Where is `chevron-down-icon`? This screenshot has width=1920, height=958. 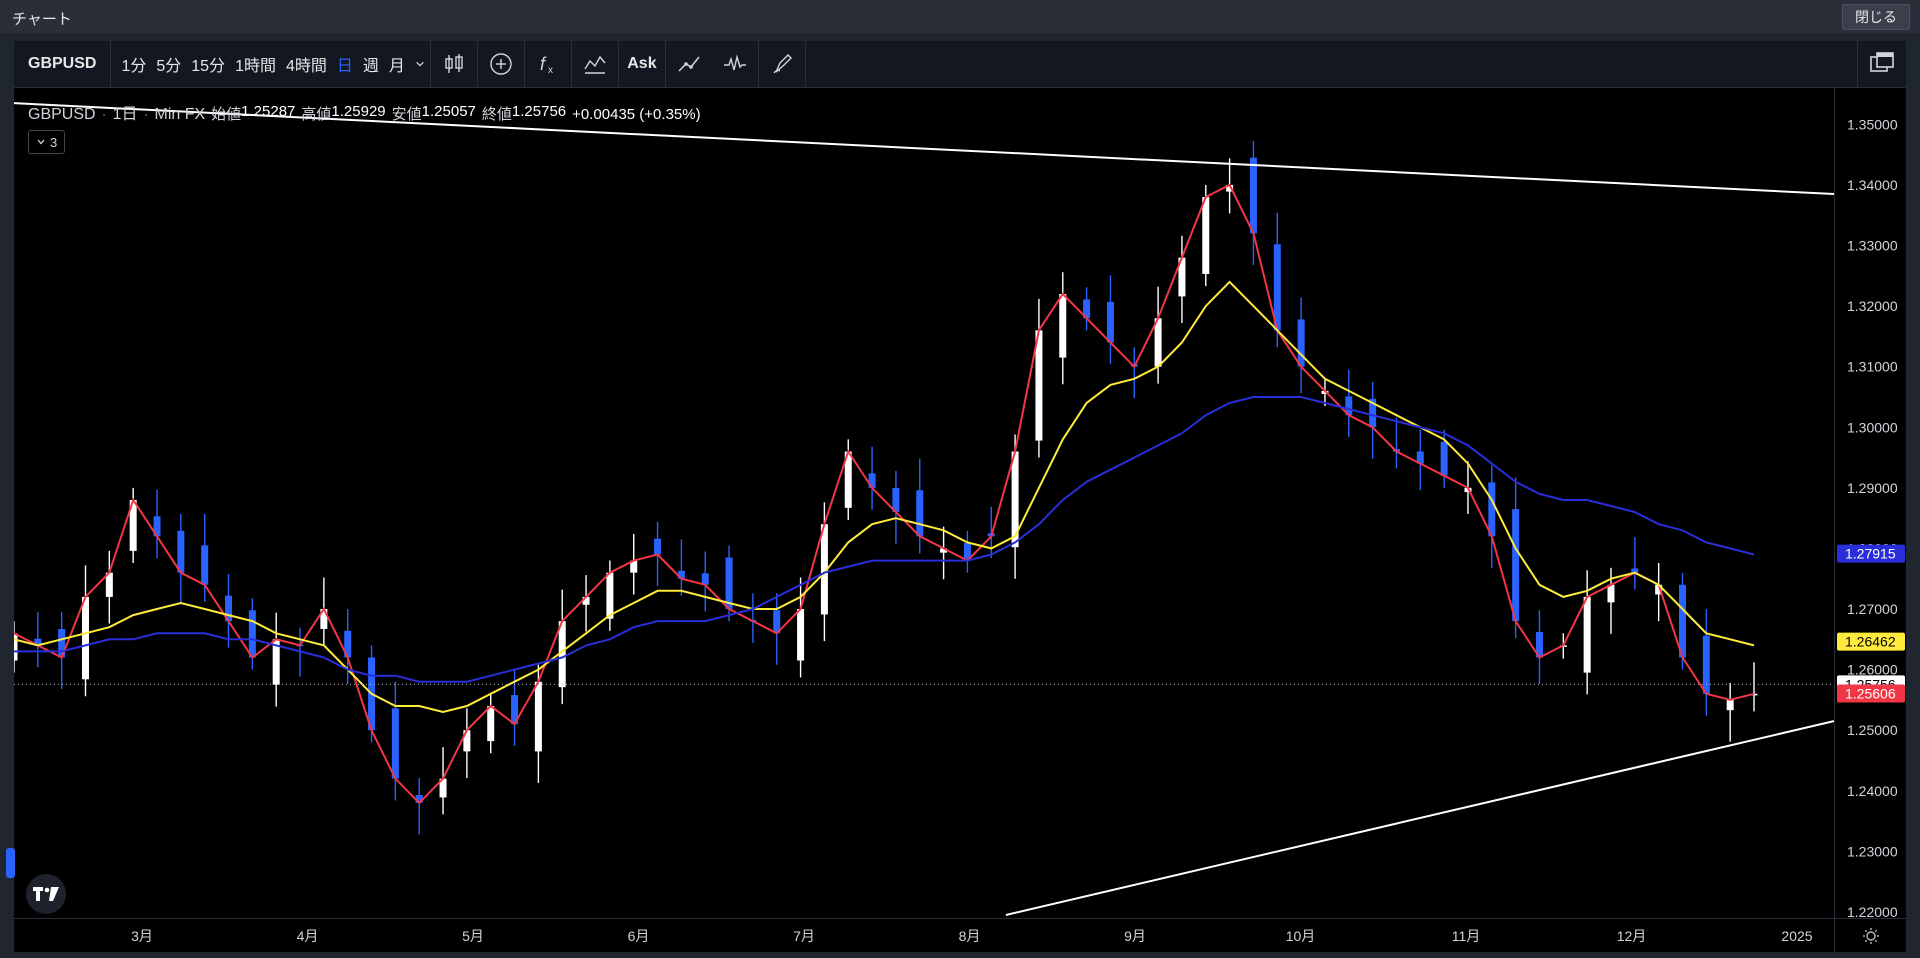 chevron-down-icon is located at coordinates (41, 142).